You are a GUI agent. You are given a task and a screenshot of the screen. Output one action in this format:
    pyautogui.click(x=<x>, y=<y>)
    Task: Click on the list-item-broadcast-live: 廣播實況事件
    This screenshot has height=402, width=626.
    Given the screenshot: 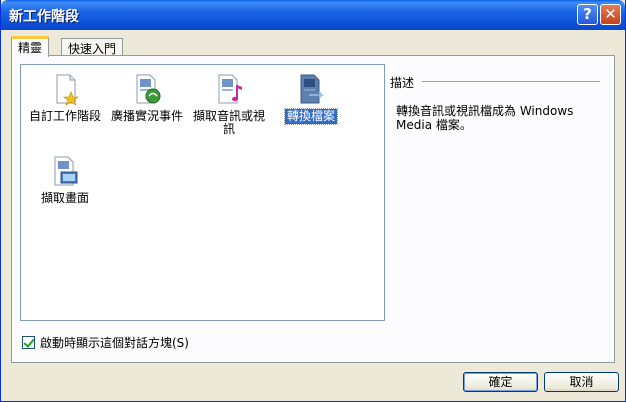 What is the action you would take?
    pyautogui.click(x=147, y=98)
    